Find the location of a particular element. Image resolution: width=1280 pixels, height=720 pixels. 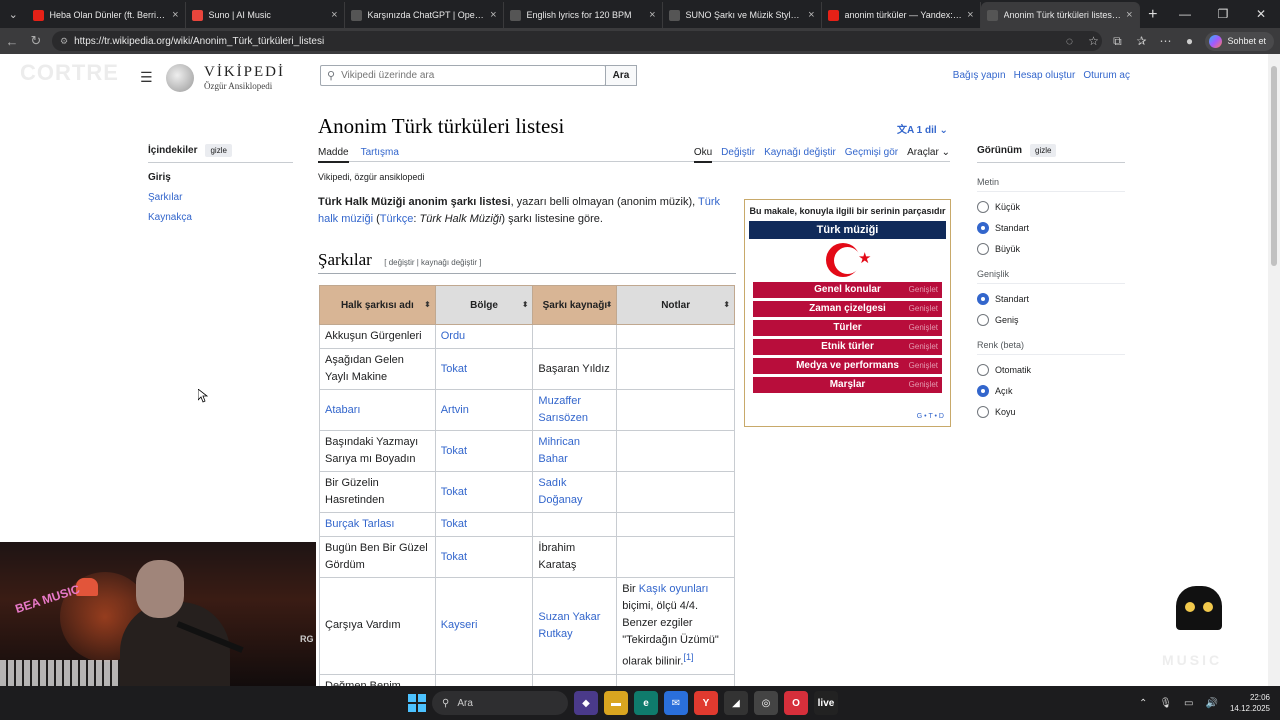

link-kasik-oyunlari: Kaşık oyunları is located at coordinates (674, 589).